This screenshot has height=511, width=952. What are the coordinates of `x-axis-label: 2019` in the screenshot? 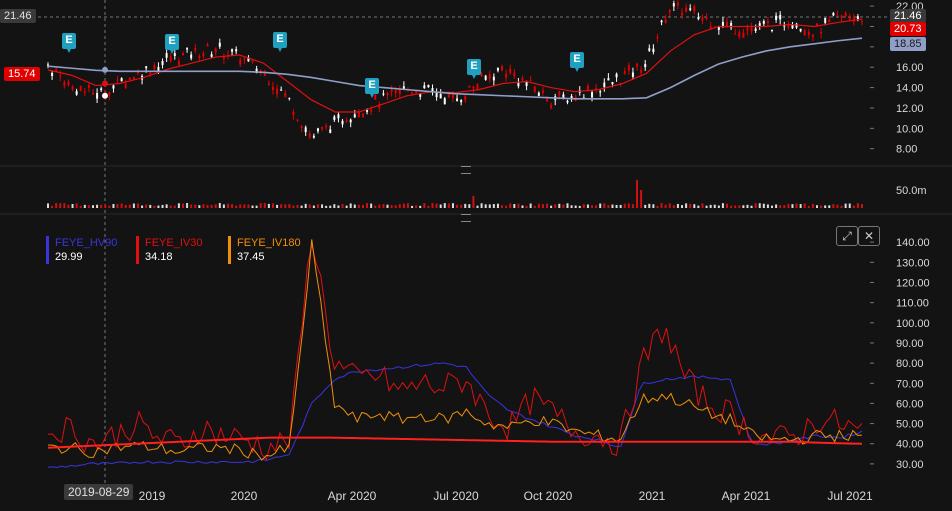 It's located at (152, 496).